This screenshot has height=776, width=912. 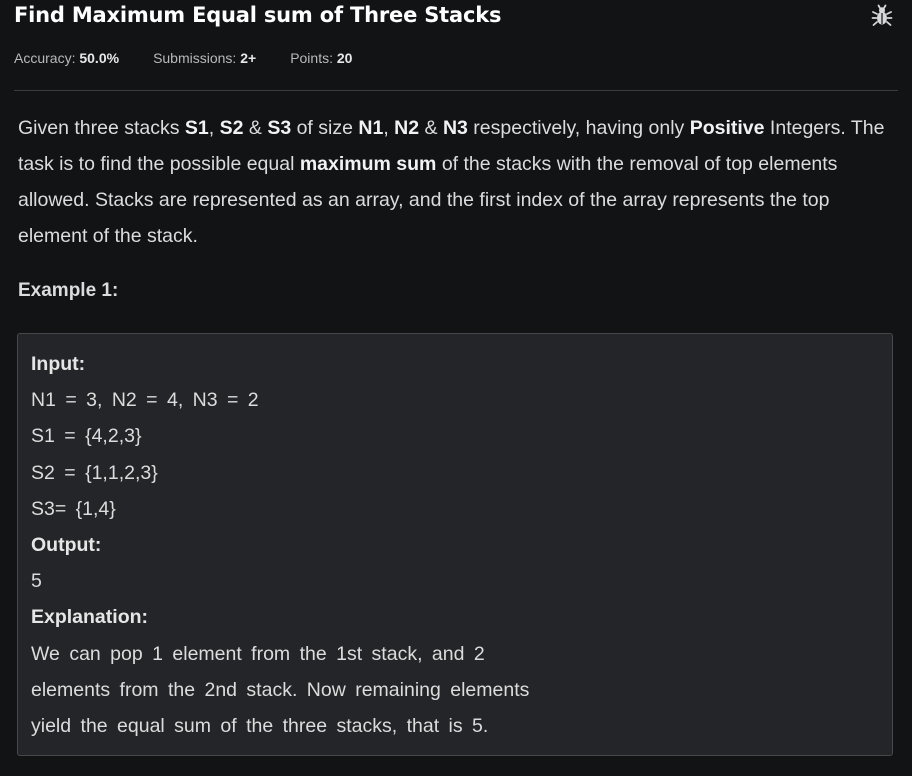 I want to click on submissions-label: Submissions:, so click(x=195, y=58).